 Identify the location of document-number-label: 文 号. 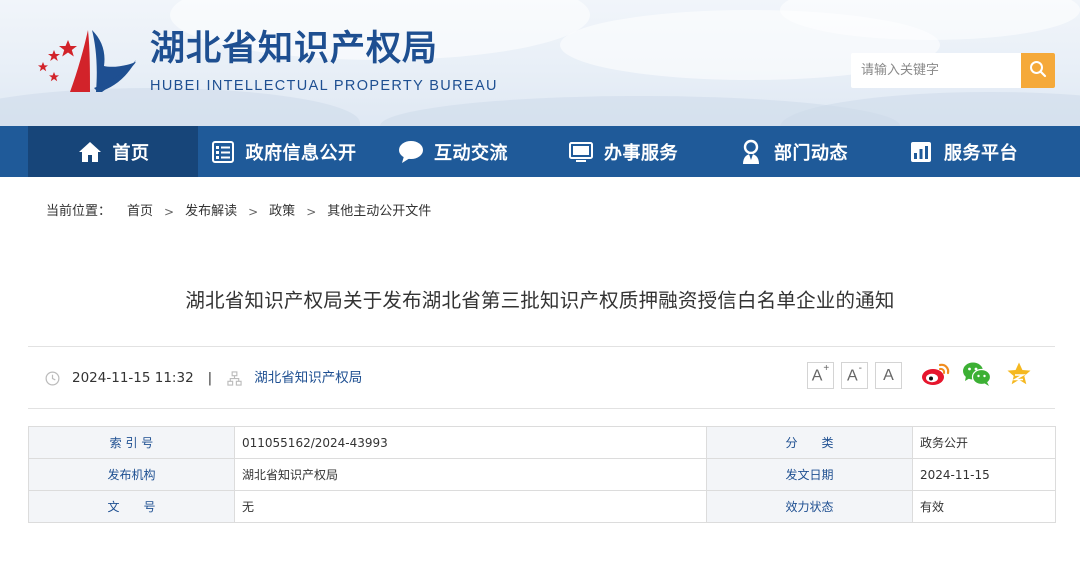
(131, 506).